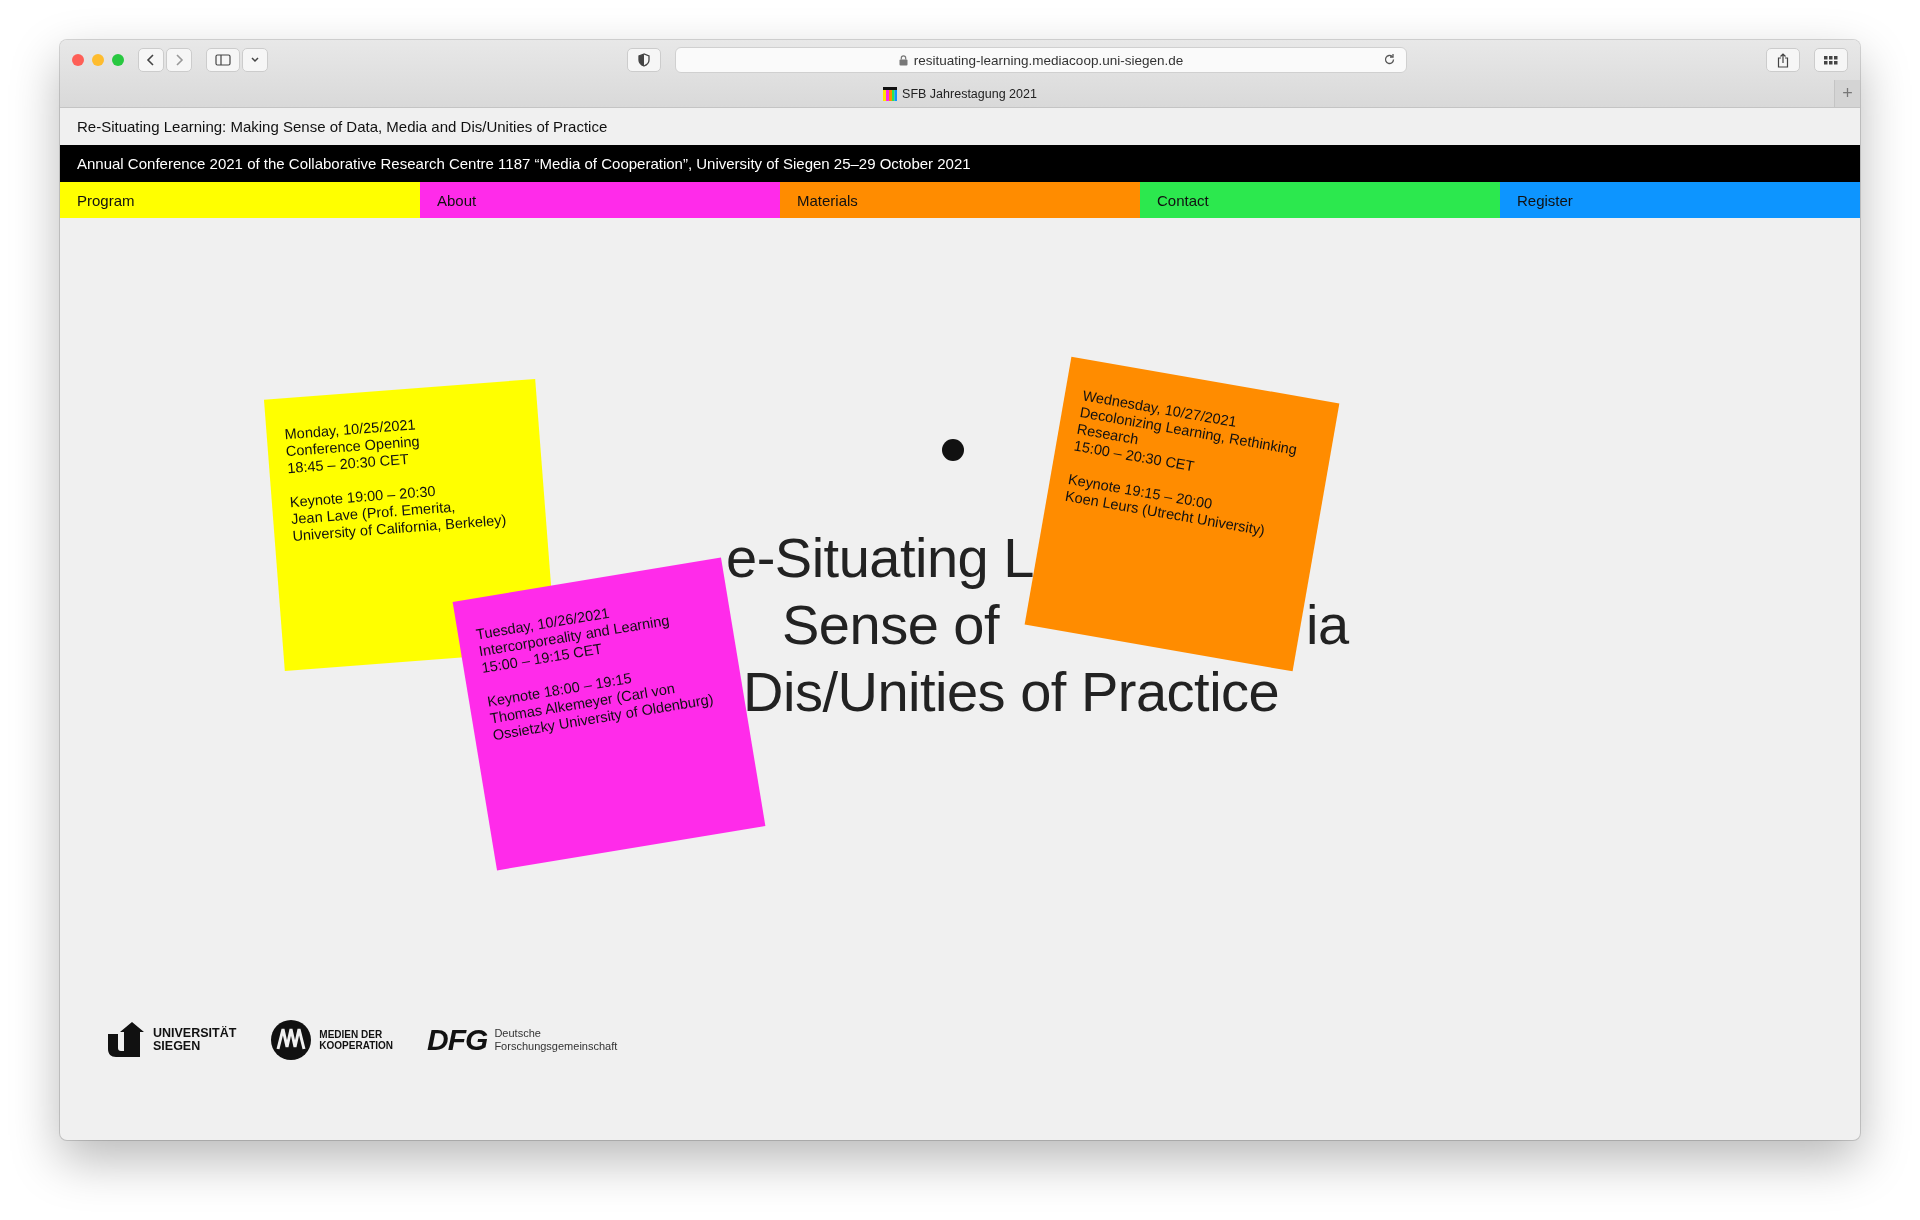 This screenshot has height=1220, width=1920. I want to click on browser-tab: SFB Jahrestagung 2021, so click(960, 93).